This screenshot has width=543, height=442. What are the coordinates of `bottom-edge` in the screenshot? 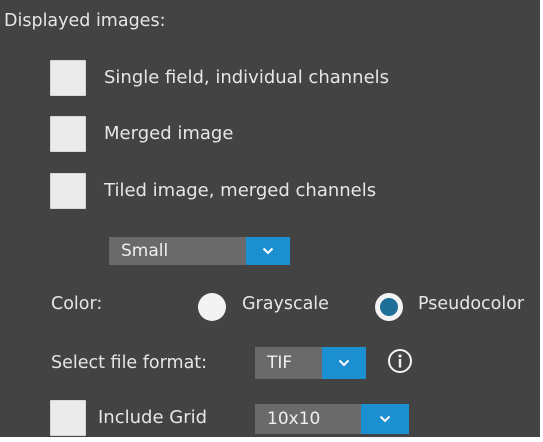 It's located at (271, 439).